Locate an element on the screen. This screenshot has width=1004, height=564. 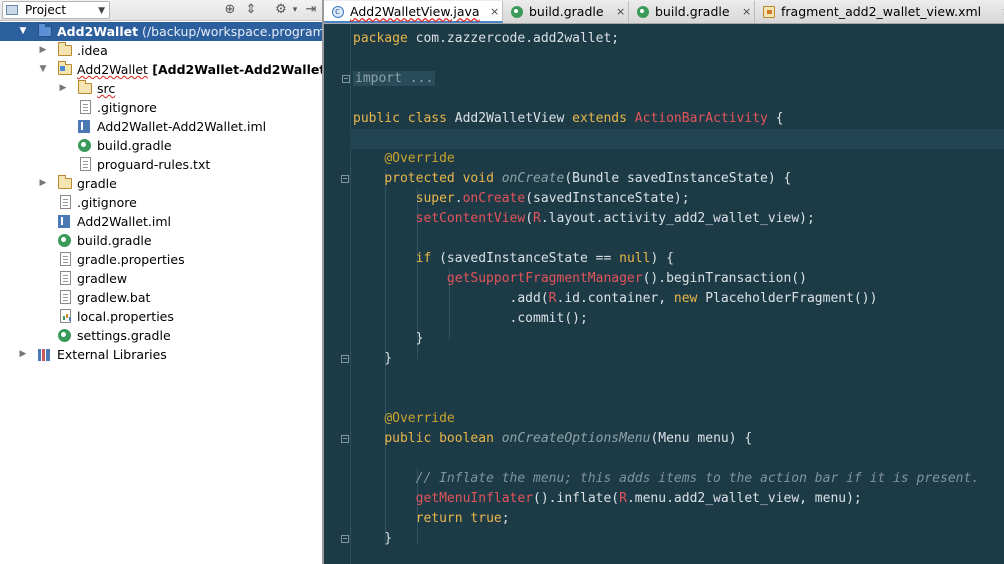
project-view-label: Project is located at coordinates (46, 10).